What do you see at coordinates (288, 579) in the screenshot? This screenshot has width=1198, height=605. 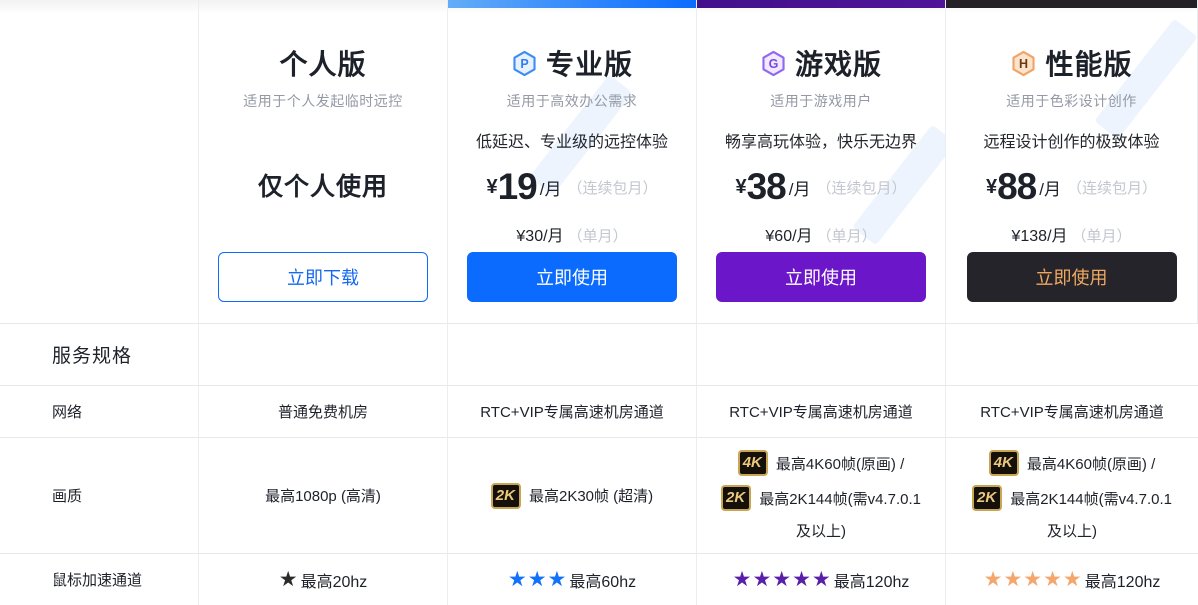 I see `star-rating-icon: ★` at bounding box center [288, 579].